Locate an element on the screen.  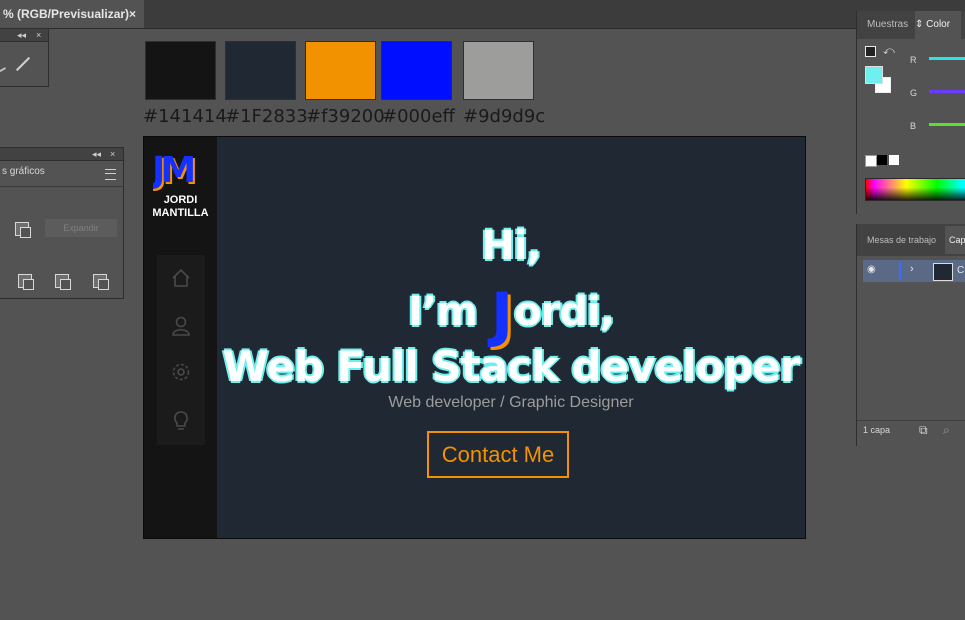
fill-swatch is located at coordinates (874, 75).